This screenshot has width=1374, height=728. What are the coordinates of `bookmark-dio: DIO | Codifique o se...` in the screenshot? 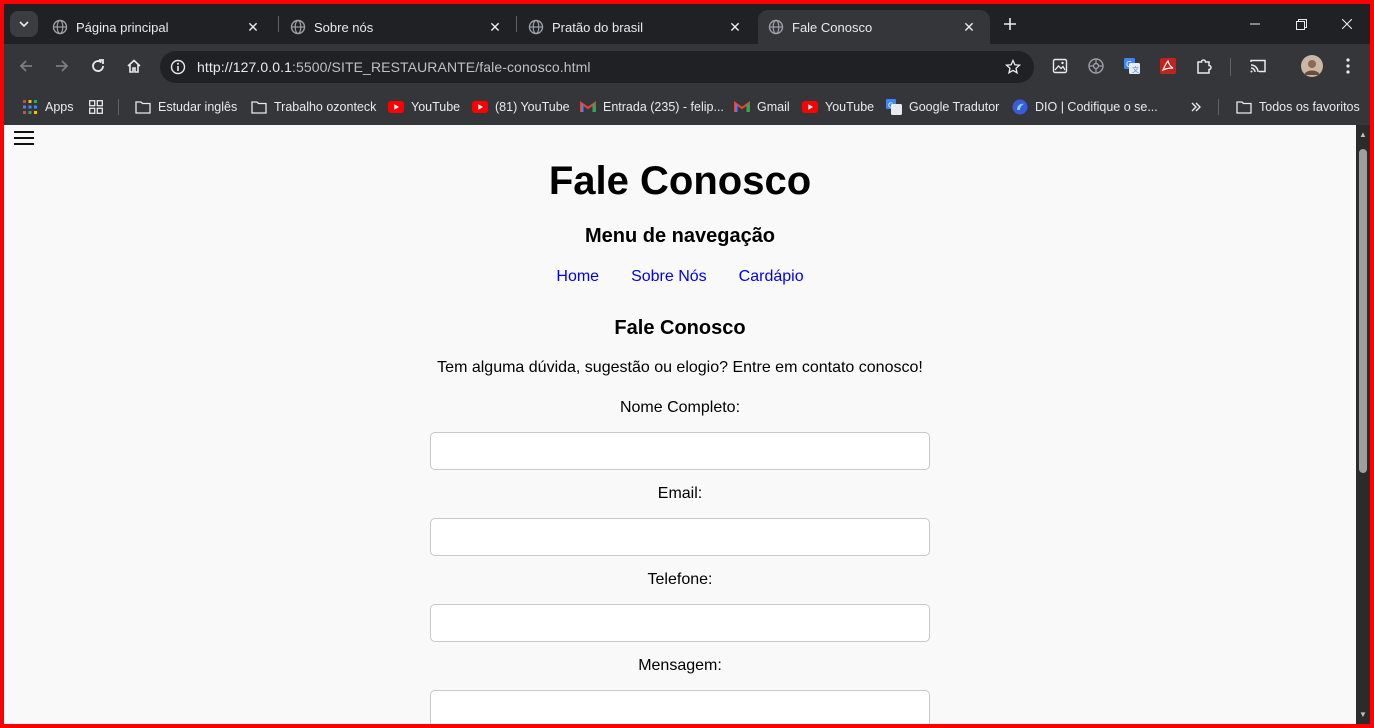 It's located at (1085, 107).